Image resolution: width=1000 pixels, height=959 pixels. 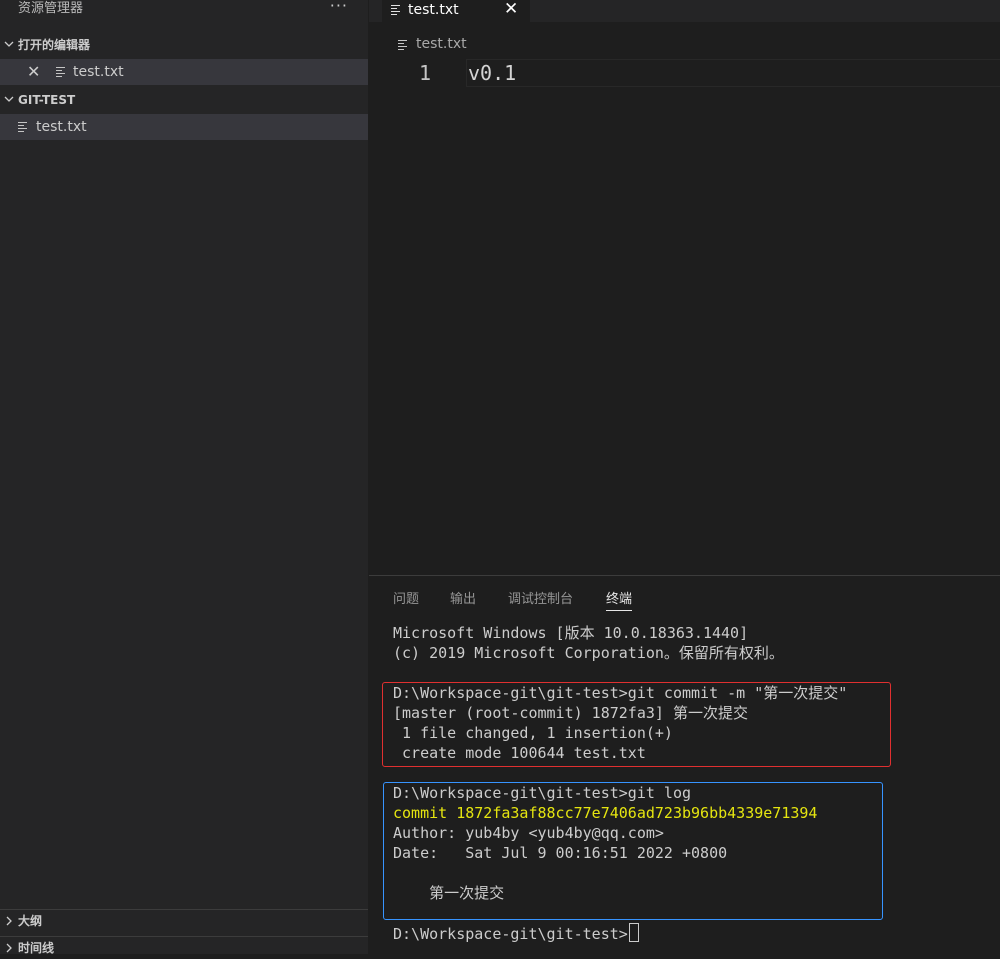 I want to click on tab-debug-console: 调试控制台, so click(x=540, y=600).